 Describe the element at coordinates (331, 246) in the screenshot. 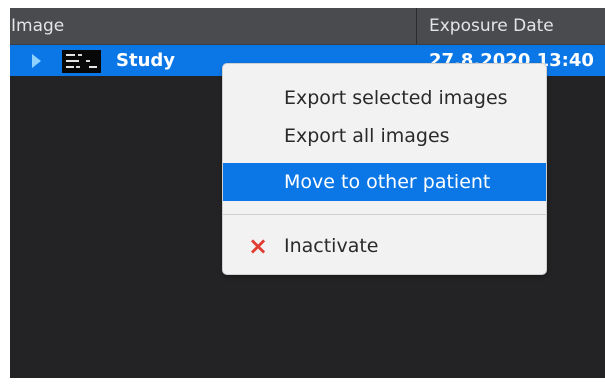

I see `menu-item-label: Inactivate` at that location.